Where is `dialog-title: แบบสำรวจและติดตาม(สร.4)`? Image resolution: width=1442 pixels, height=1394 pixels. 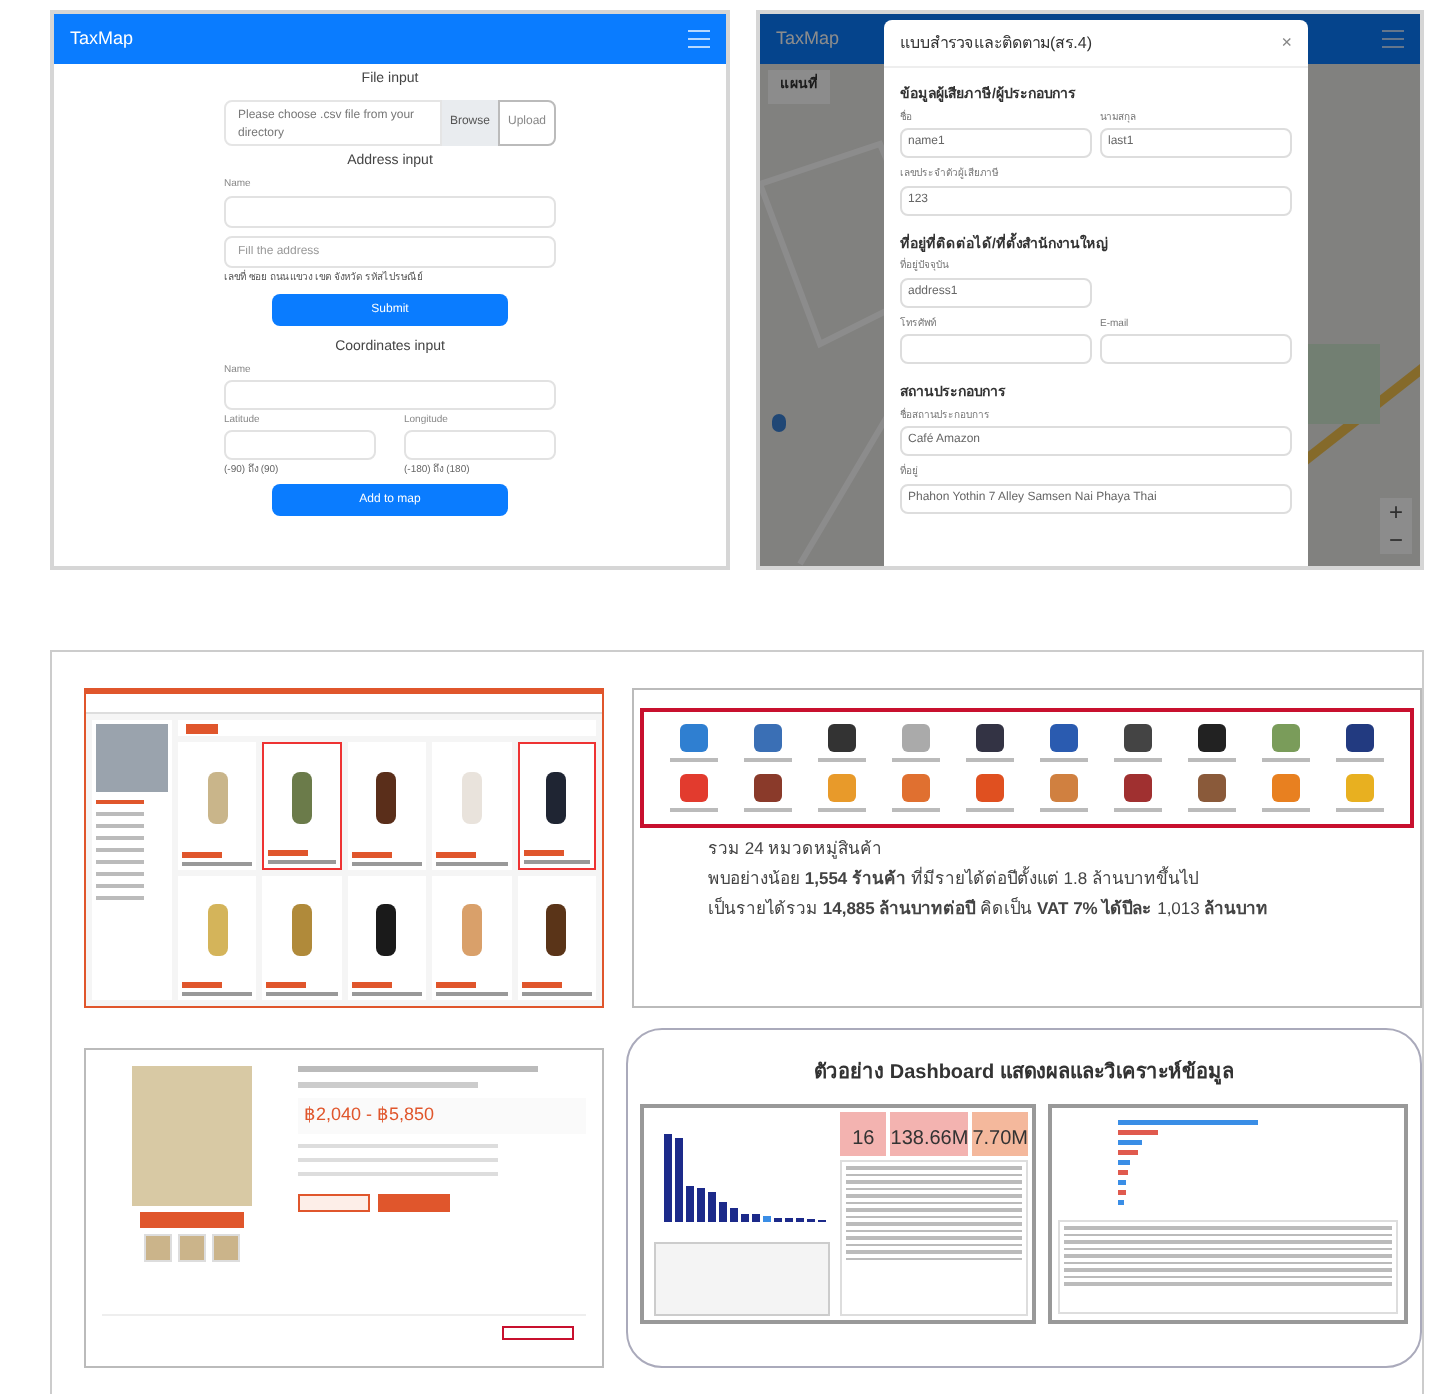
dialog-title: แบบสำรวจและติดตาม(สร.4) is located at coordinates (996, 43).